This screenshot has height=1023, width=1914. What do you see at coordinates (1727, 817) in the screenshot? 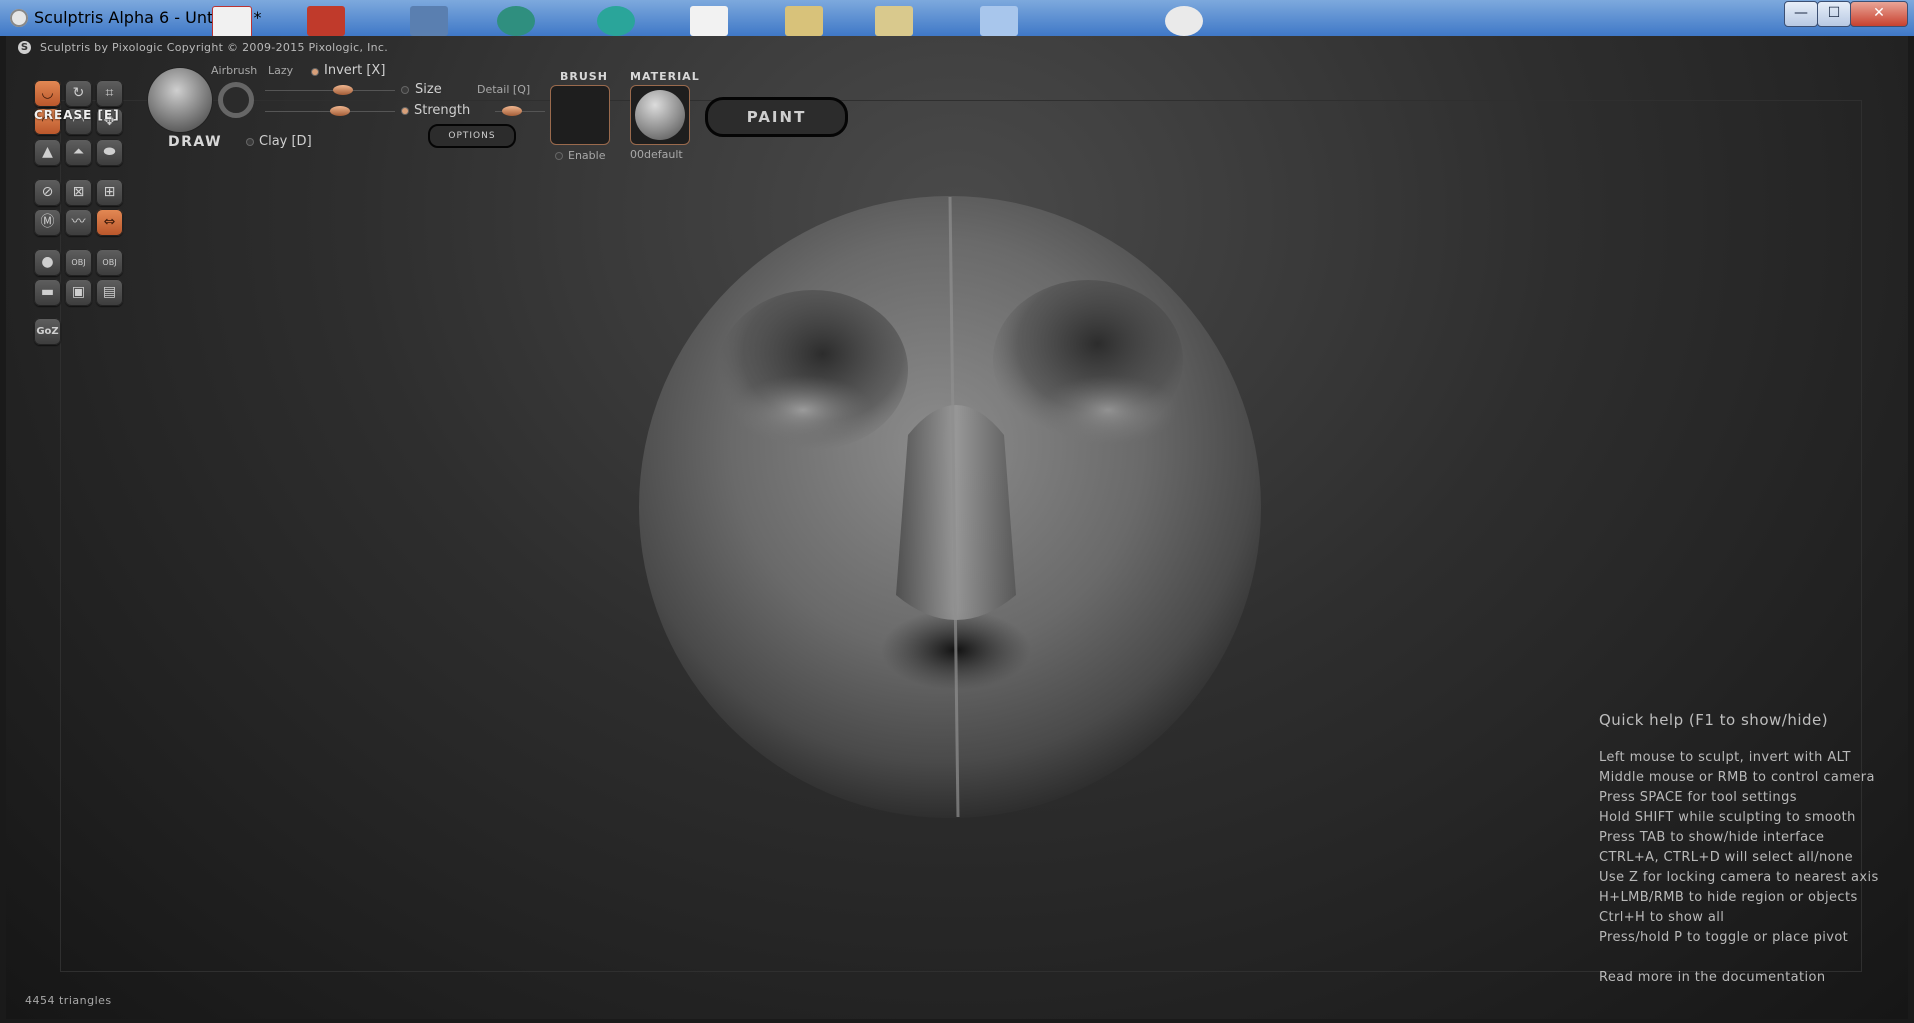
I see `help-line: Hold SHIFT while sculpting to smooth` at bounding box center [1727, 817].